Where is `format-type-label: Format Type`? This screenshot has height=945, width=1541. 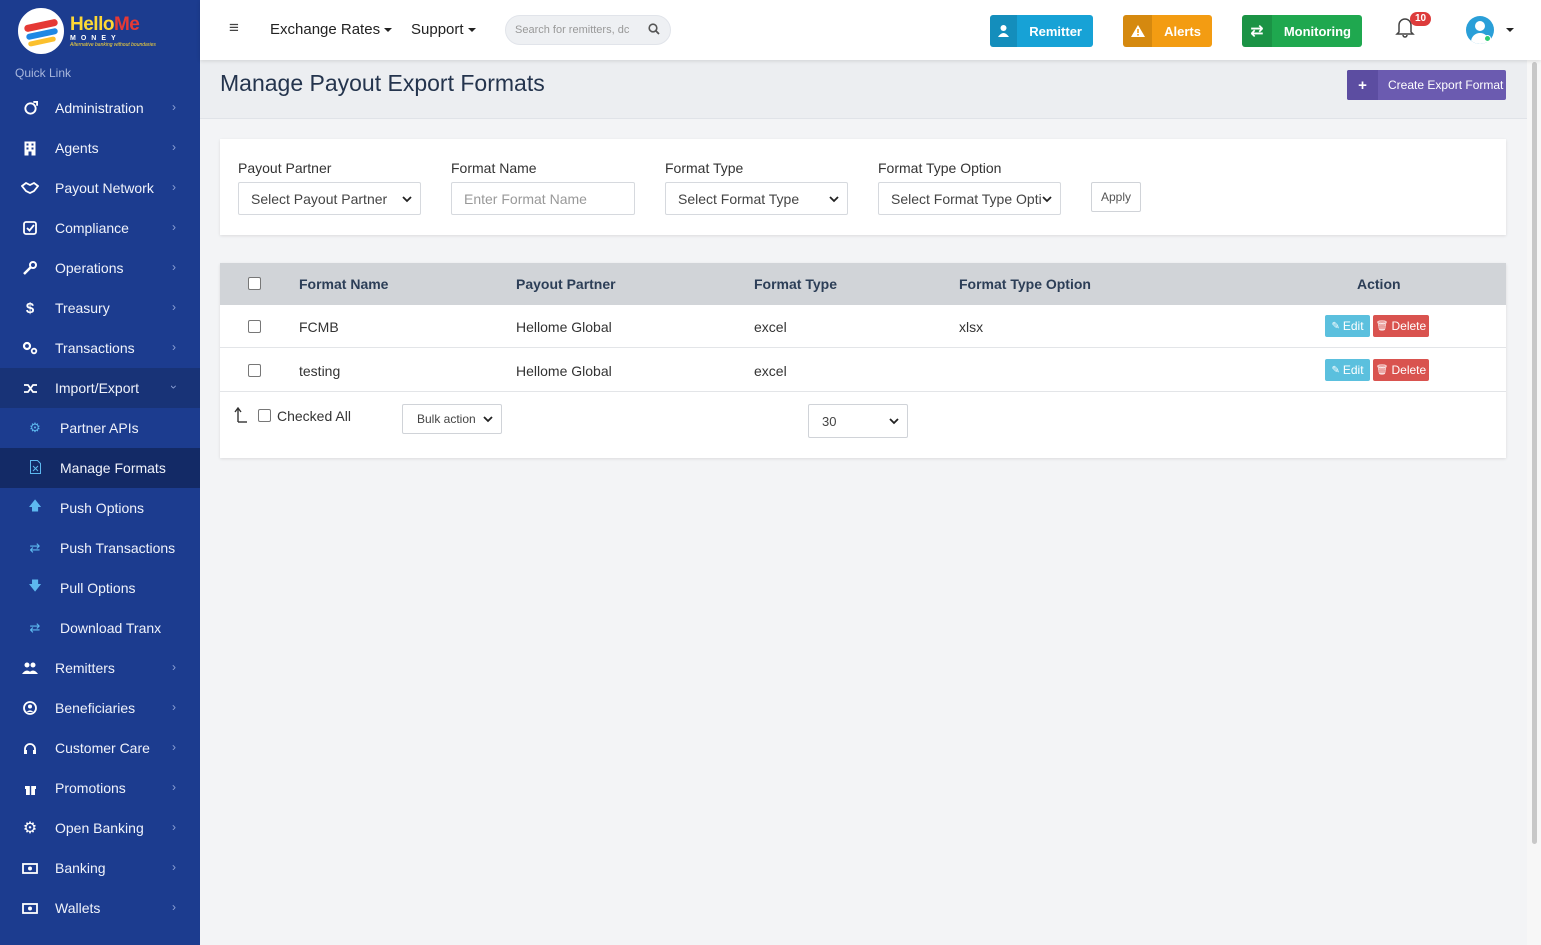
format-type-label: Format Type is located at coordinates (704, 168).